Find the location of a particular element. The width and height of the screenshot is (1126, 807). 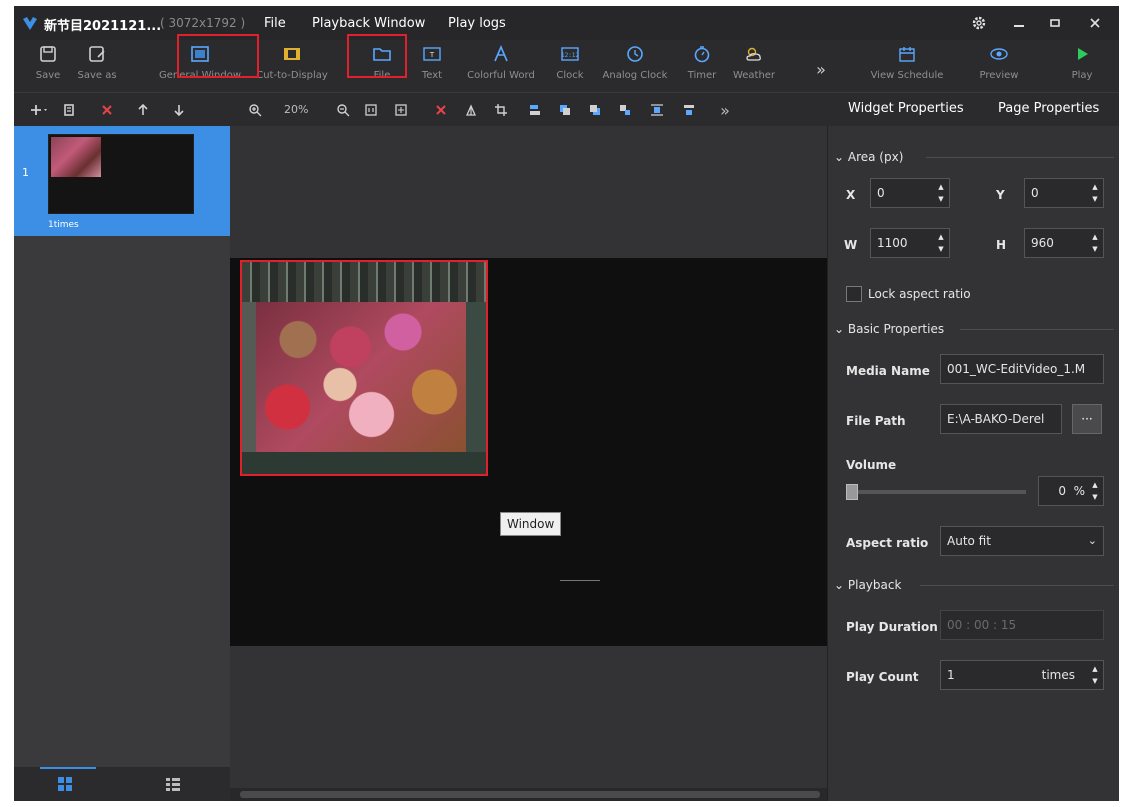

width-stepper: ▲ ▼ is located at coordinates (941, 243).